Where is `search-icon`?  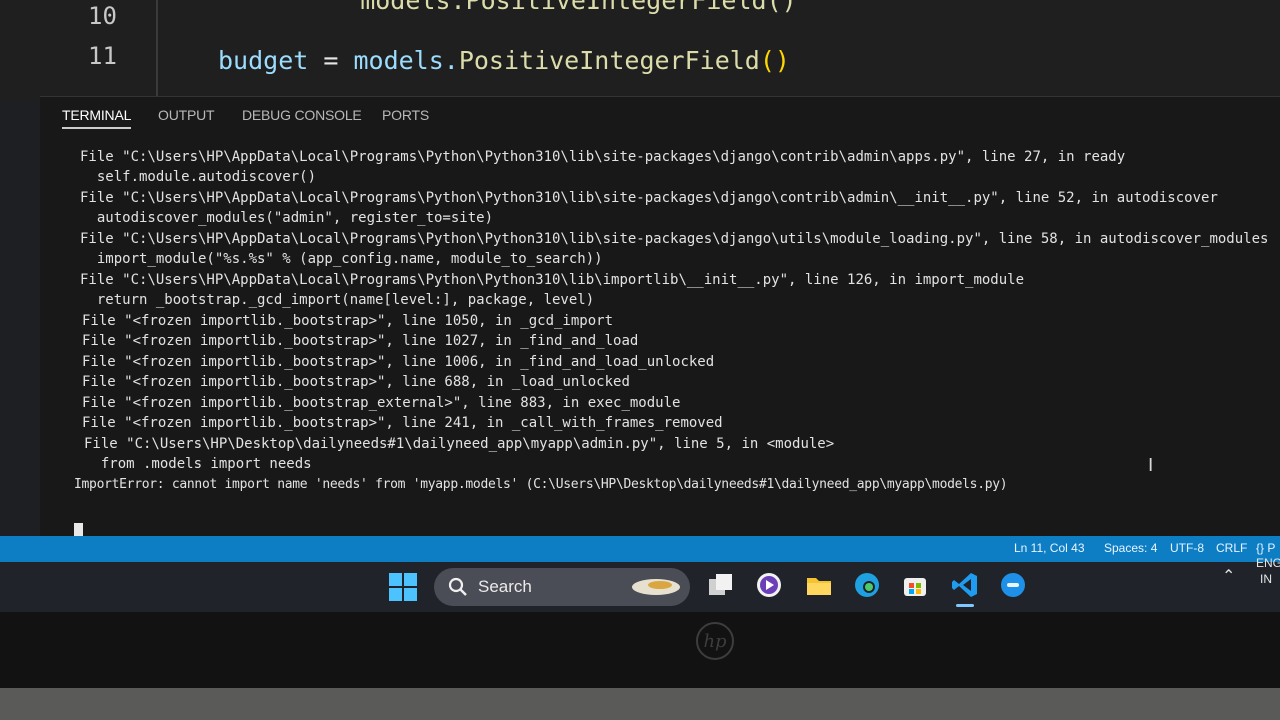
search-icon is located at coordinates (458, 589).